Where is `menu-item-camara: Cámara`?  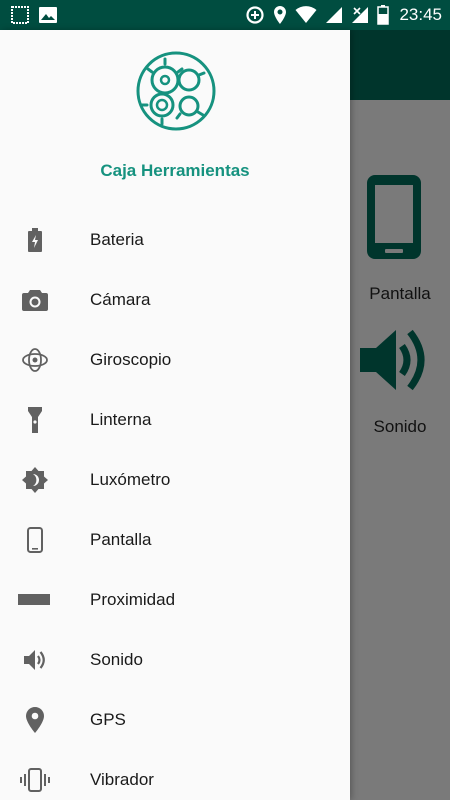 menu-item-camara: Cámara is located at coordinates (175, 300).